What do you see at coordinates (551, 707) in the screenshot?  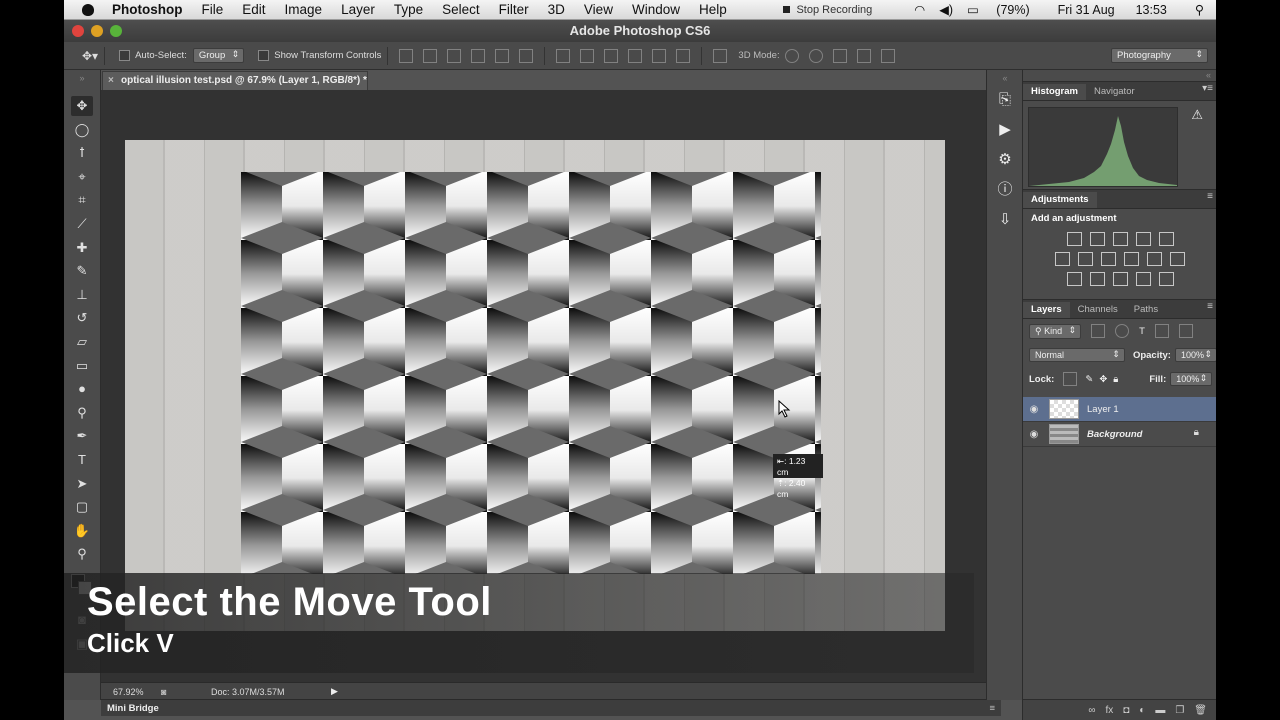 I see `mini-bridge-tab: Mini Bridge ≡` at bounding box center [551, 707].